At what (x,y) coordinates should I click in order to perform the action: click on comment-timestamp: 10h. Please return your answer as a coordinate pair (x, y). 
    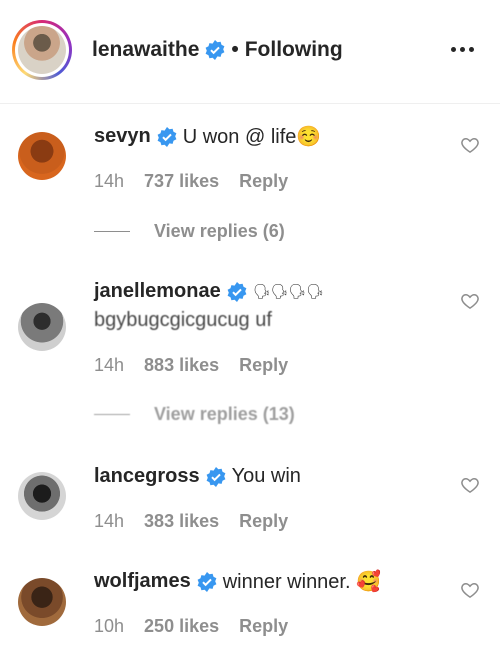
    Looking at the image, I should click on (109, 626).